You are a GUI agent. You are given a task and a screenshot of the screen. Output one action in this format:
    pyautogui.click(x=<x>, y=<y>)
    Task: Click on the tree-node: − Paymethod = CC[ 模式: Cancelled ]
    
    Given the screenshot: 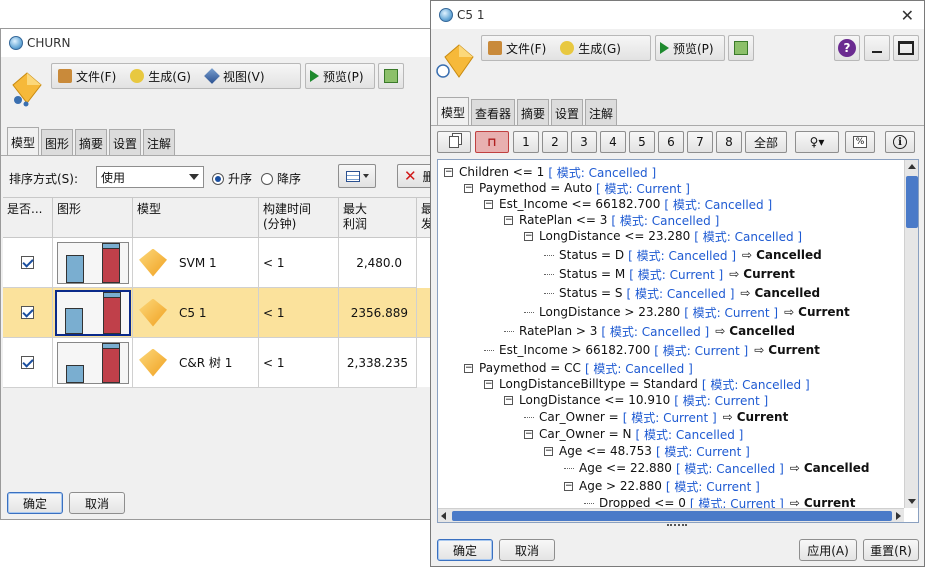 What is the action you would take?
    pyautogui.click(x=578, y=368)
    